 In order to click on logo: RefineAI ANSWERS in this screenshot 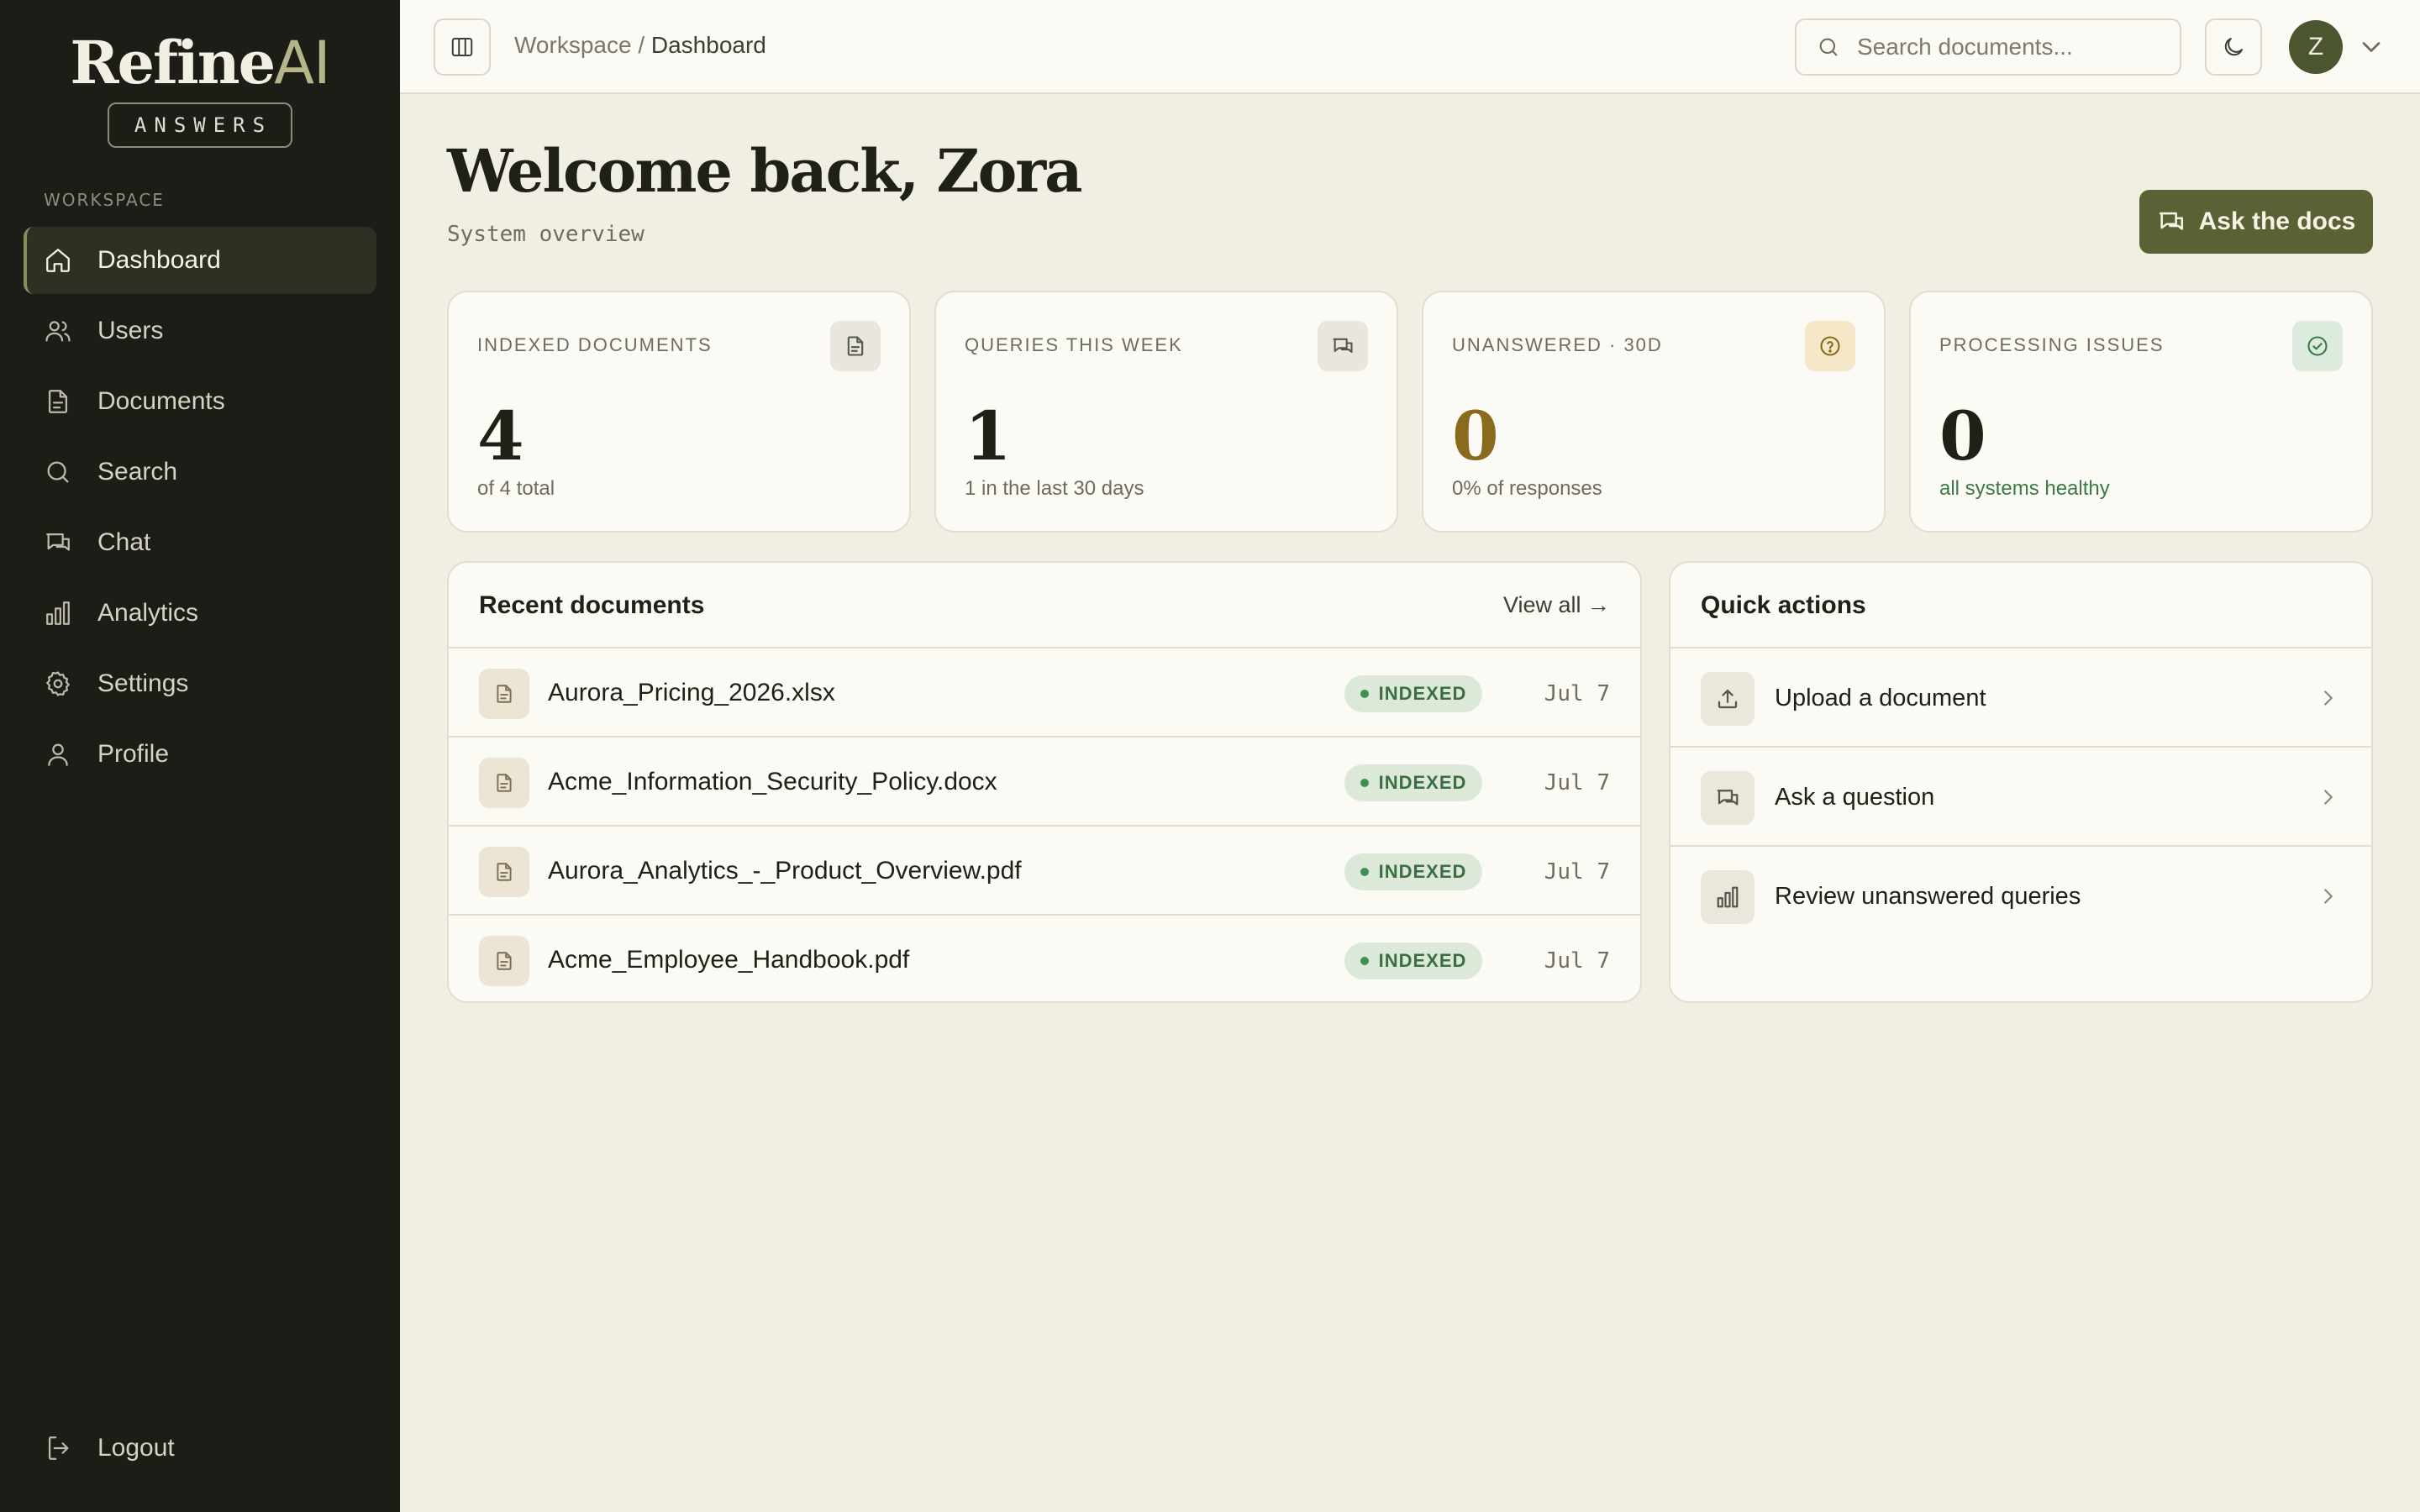, I will do `click(200, 87)`.